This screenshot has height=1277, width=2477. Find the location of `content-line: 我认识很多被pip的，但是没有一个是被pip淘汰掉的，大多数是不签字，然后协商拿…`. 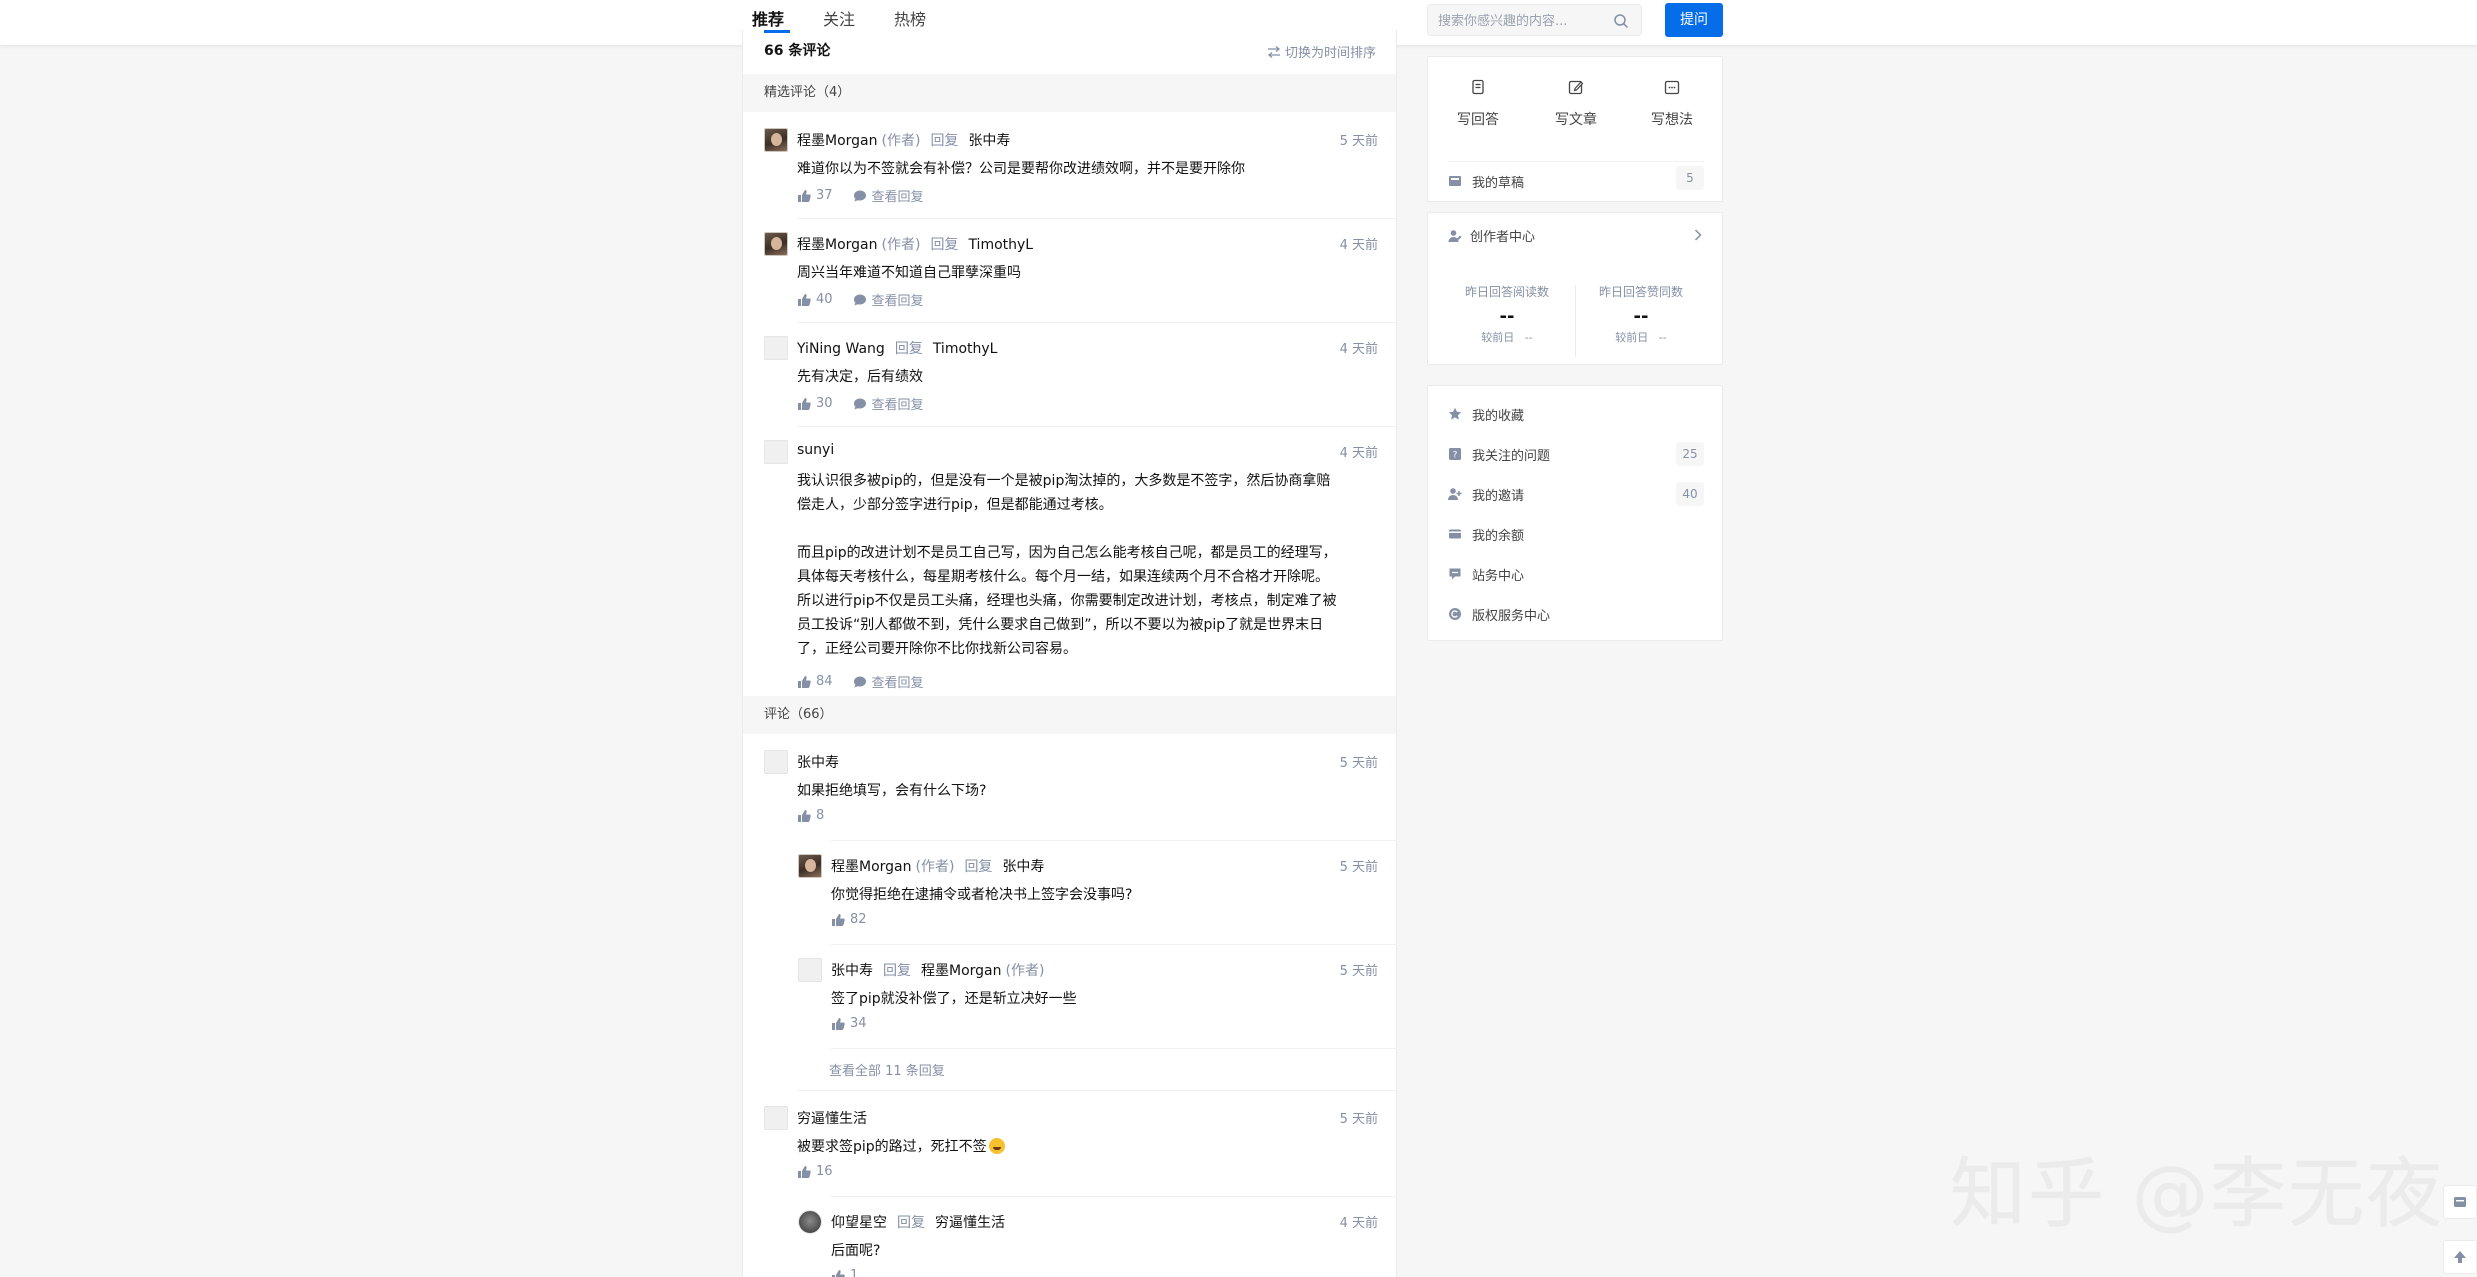

content-line: 我认识很多被pip的，但是没有一个是被pip淘汰掉的，大多数是不签字，然后协商拿… is located at coordinates (1064, 481).